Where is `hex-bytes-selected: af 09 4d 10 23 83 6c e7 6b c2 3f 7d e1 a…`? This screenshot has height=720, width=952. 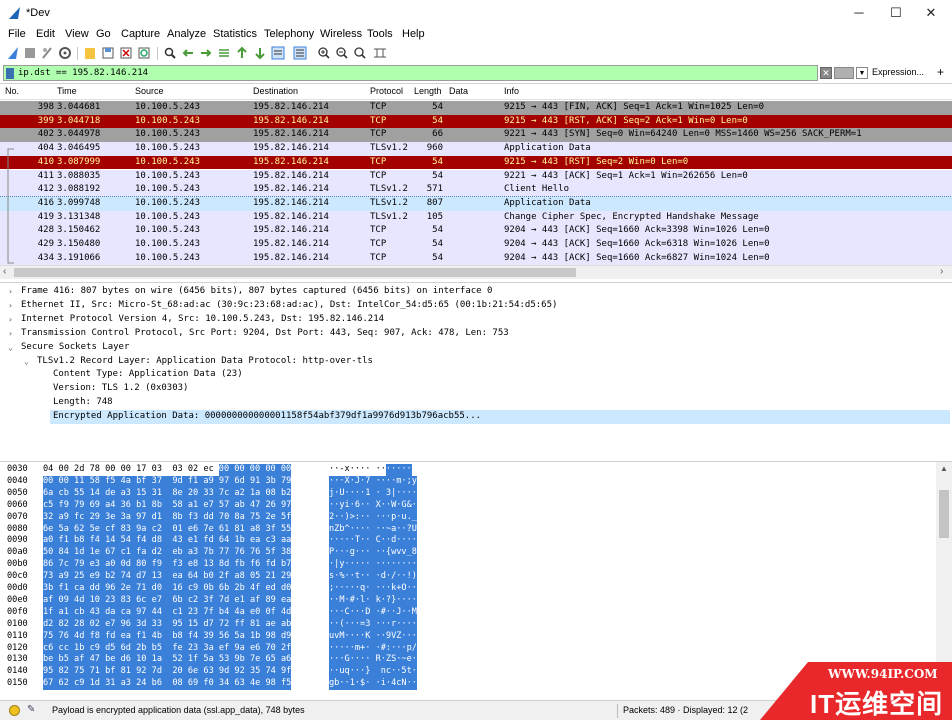 hex-bytes-selected: af 09 4d 10 23 83 6c e7 6b c2 3f 7d e1 a… is located at coordinates (167, 600).